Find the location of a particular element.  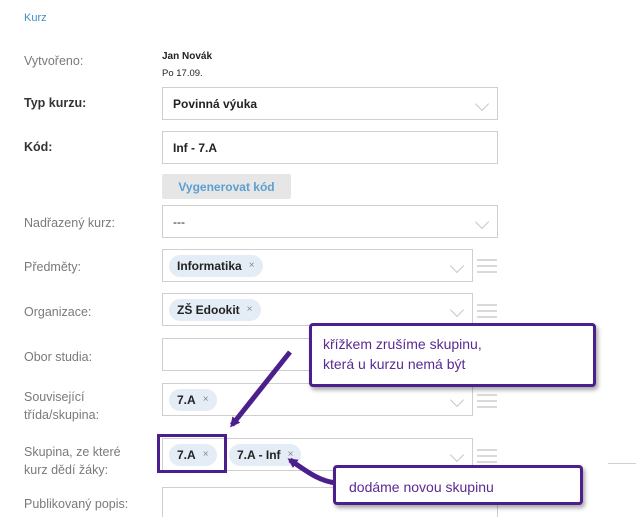

annotation-callout-add: dodáme novou skupinu is located at coordinates (458, 485).